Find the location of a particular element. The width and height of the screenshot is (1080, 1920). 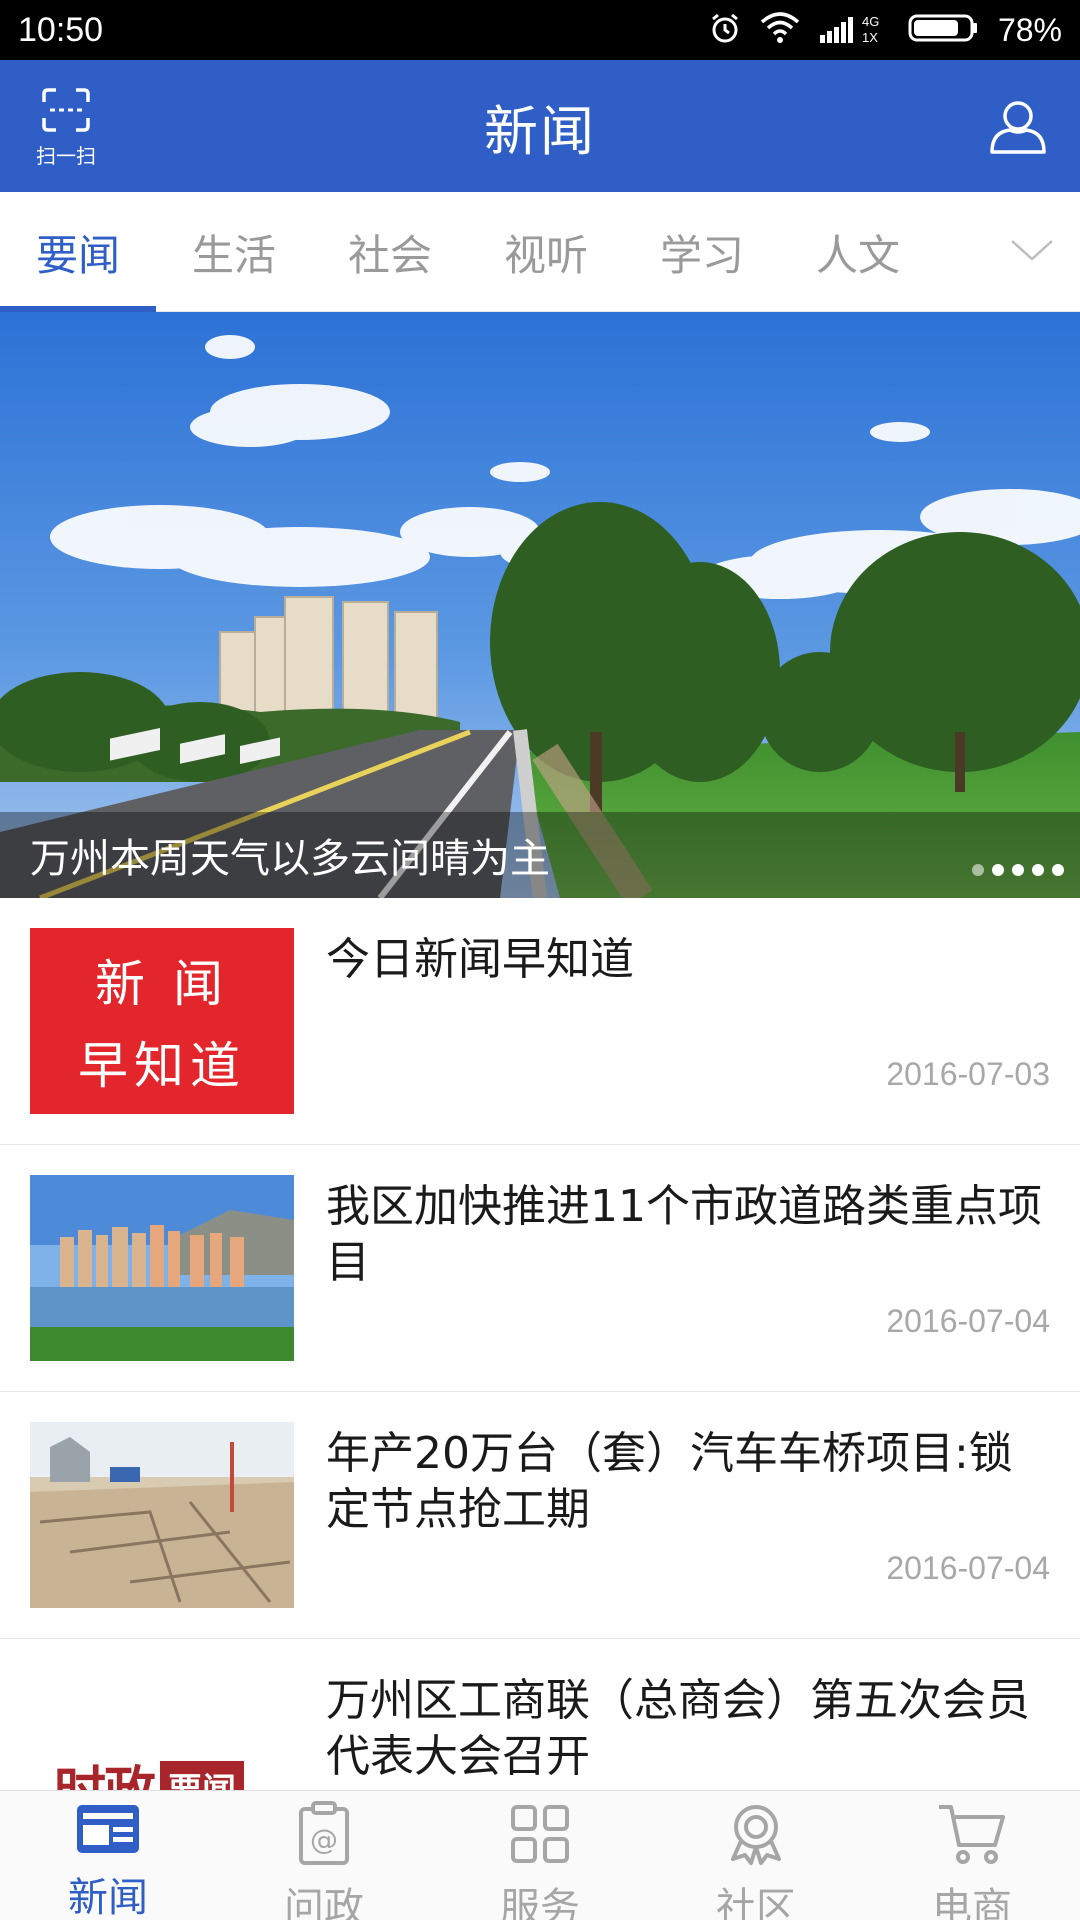

thumbnail-text-line2: 早知道 is located at coordinates (162, 1066).